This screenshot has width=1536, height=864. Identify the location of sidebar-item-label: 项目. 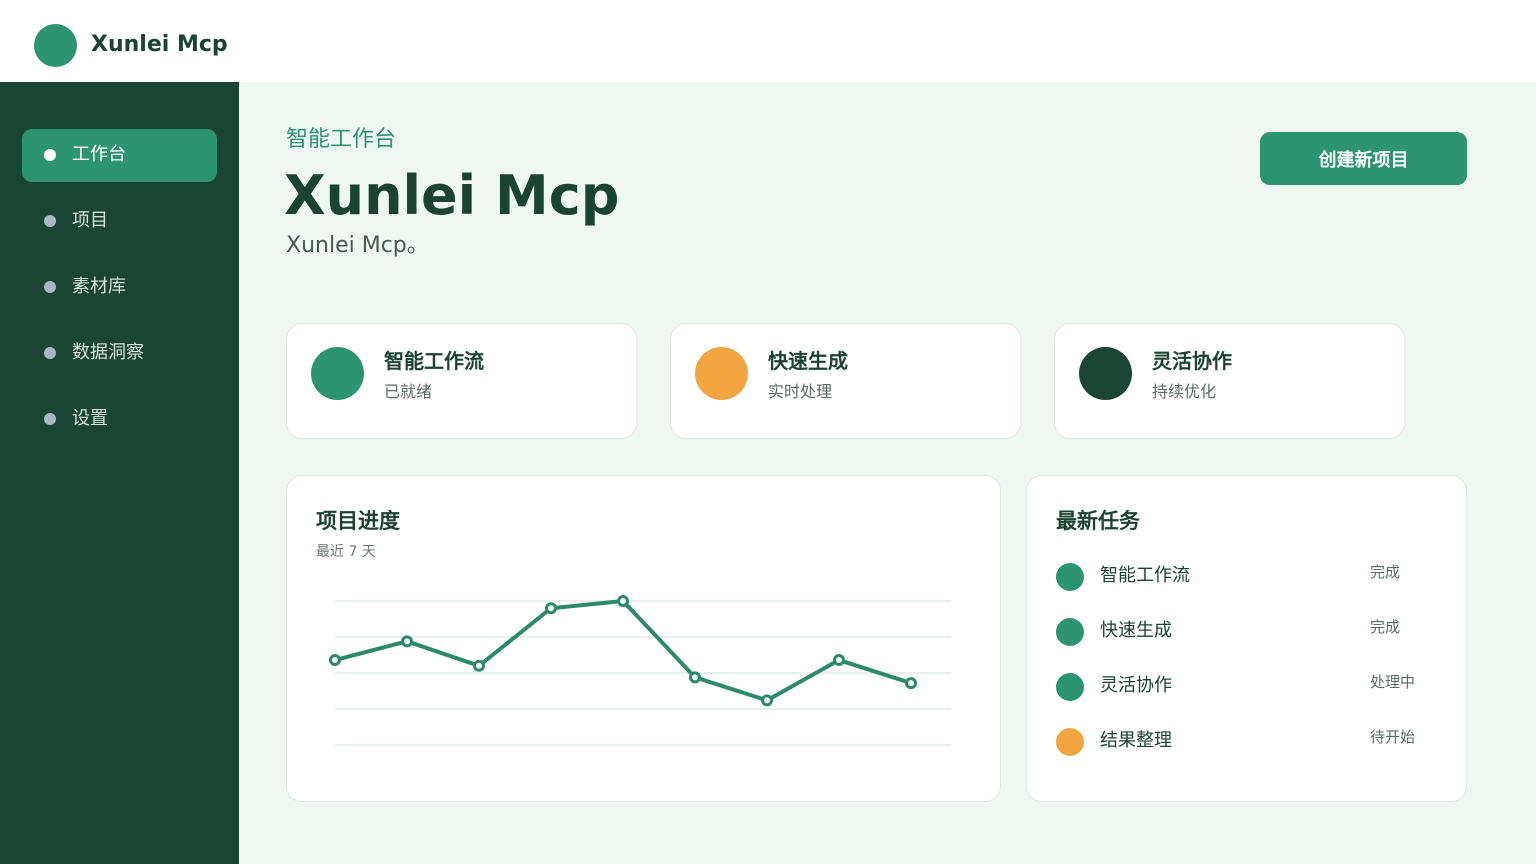
(90, 220).